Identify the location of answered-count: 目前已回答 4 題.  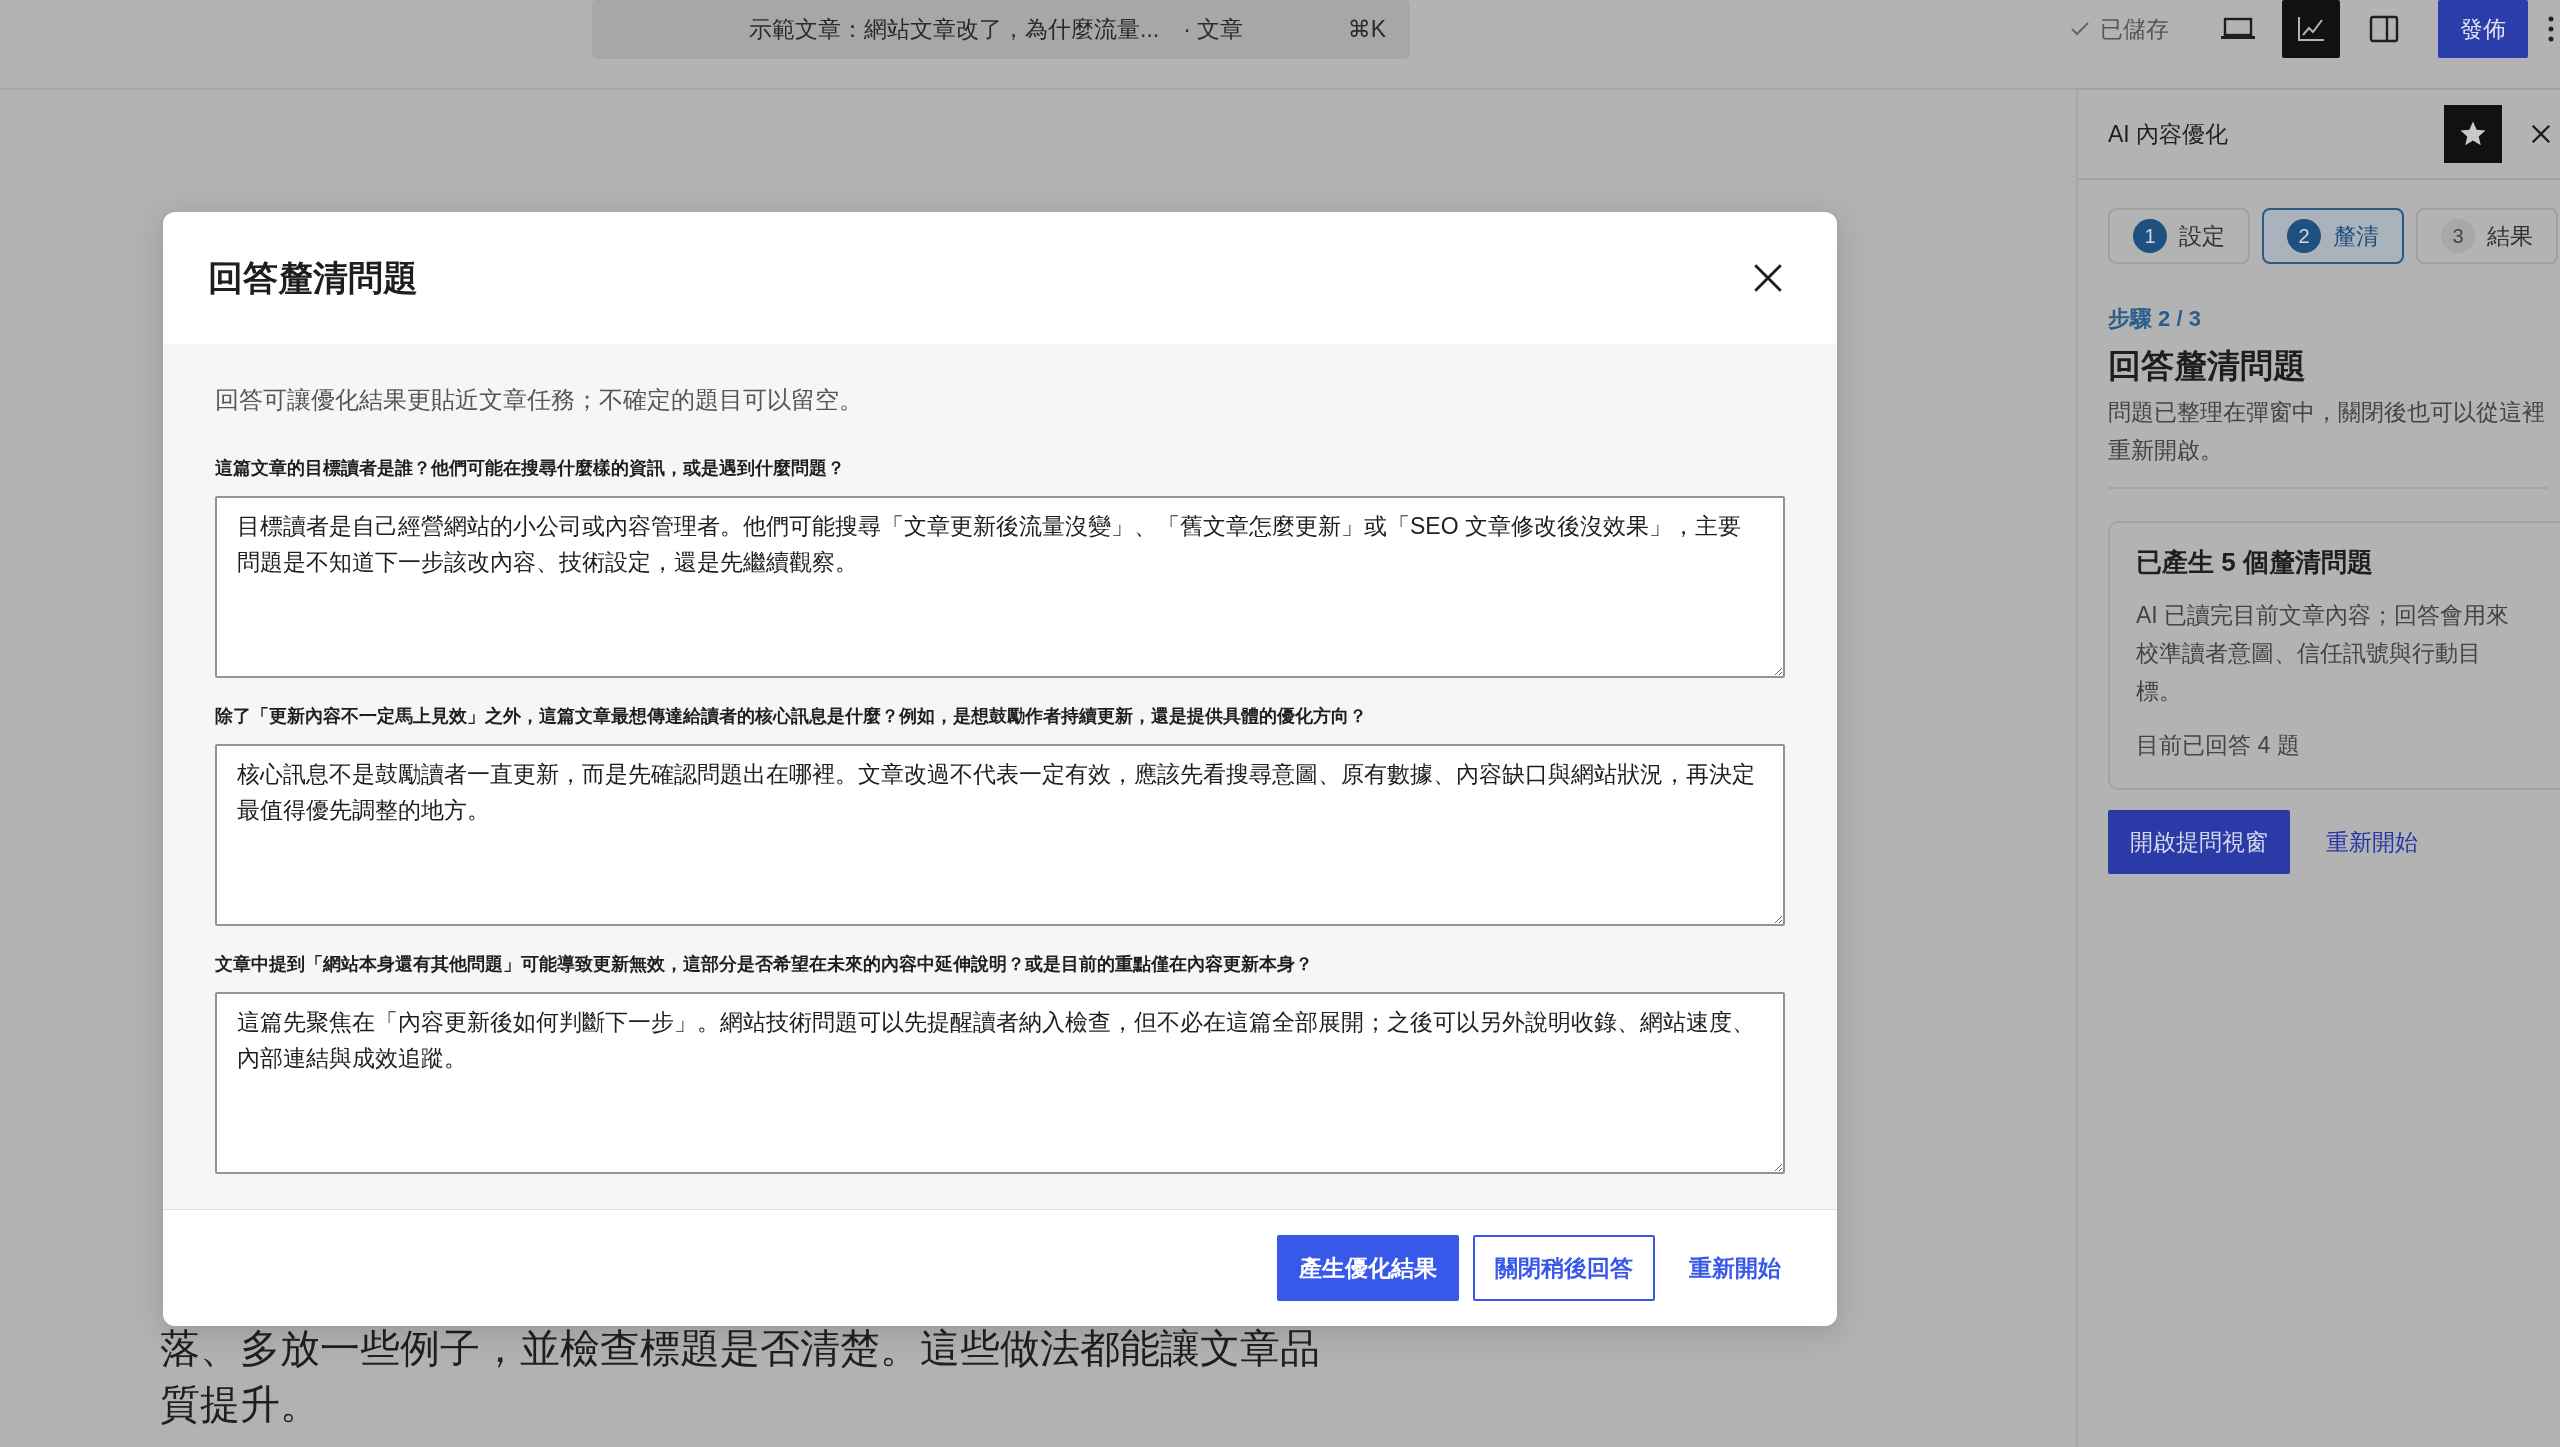
(2218, 745).